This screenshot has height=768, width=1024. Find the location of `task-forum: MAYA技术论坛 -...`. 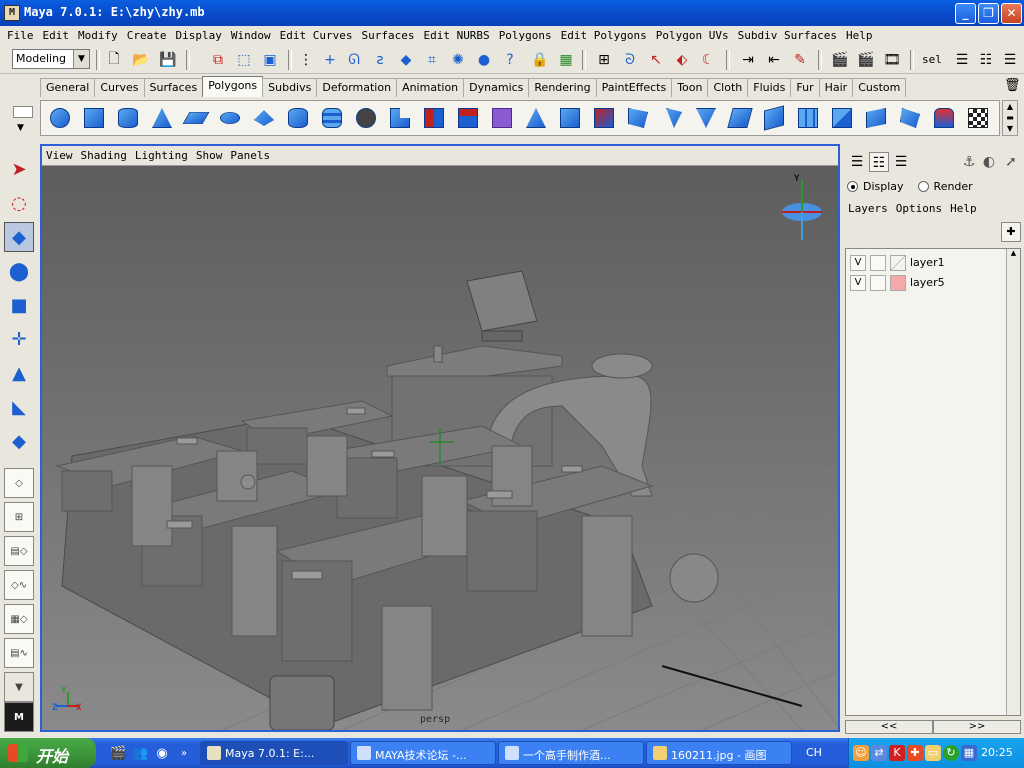

task-forum: MAYA技术论坛 -... is located at coordinates (423, 753).